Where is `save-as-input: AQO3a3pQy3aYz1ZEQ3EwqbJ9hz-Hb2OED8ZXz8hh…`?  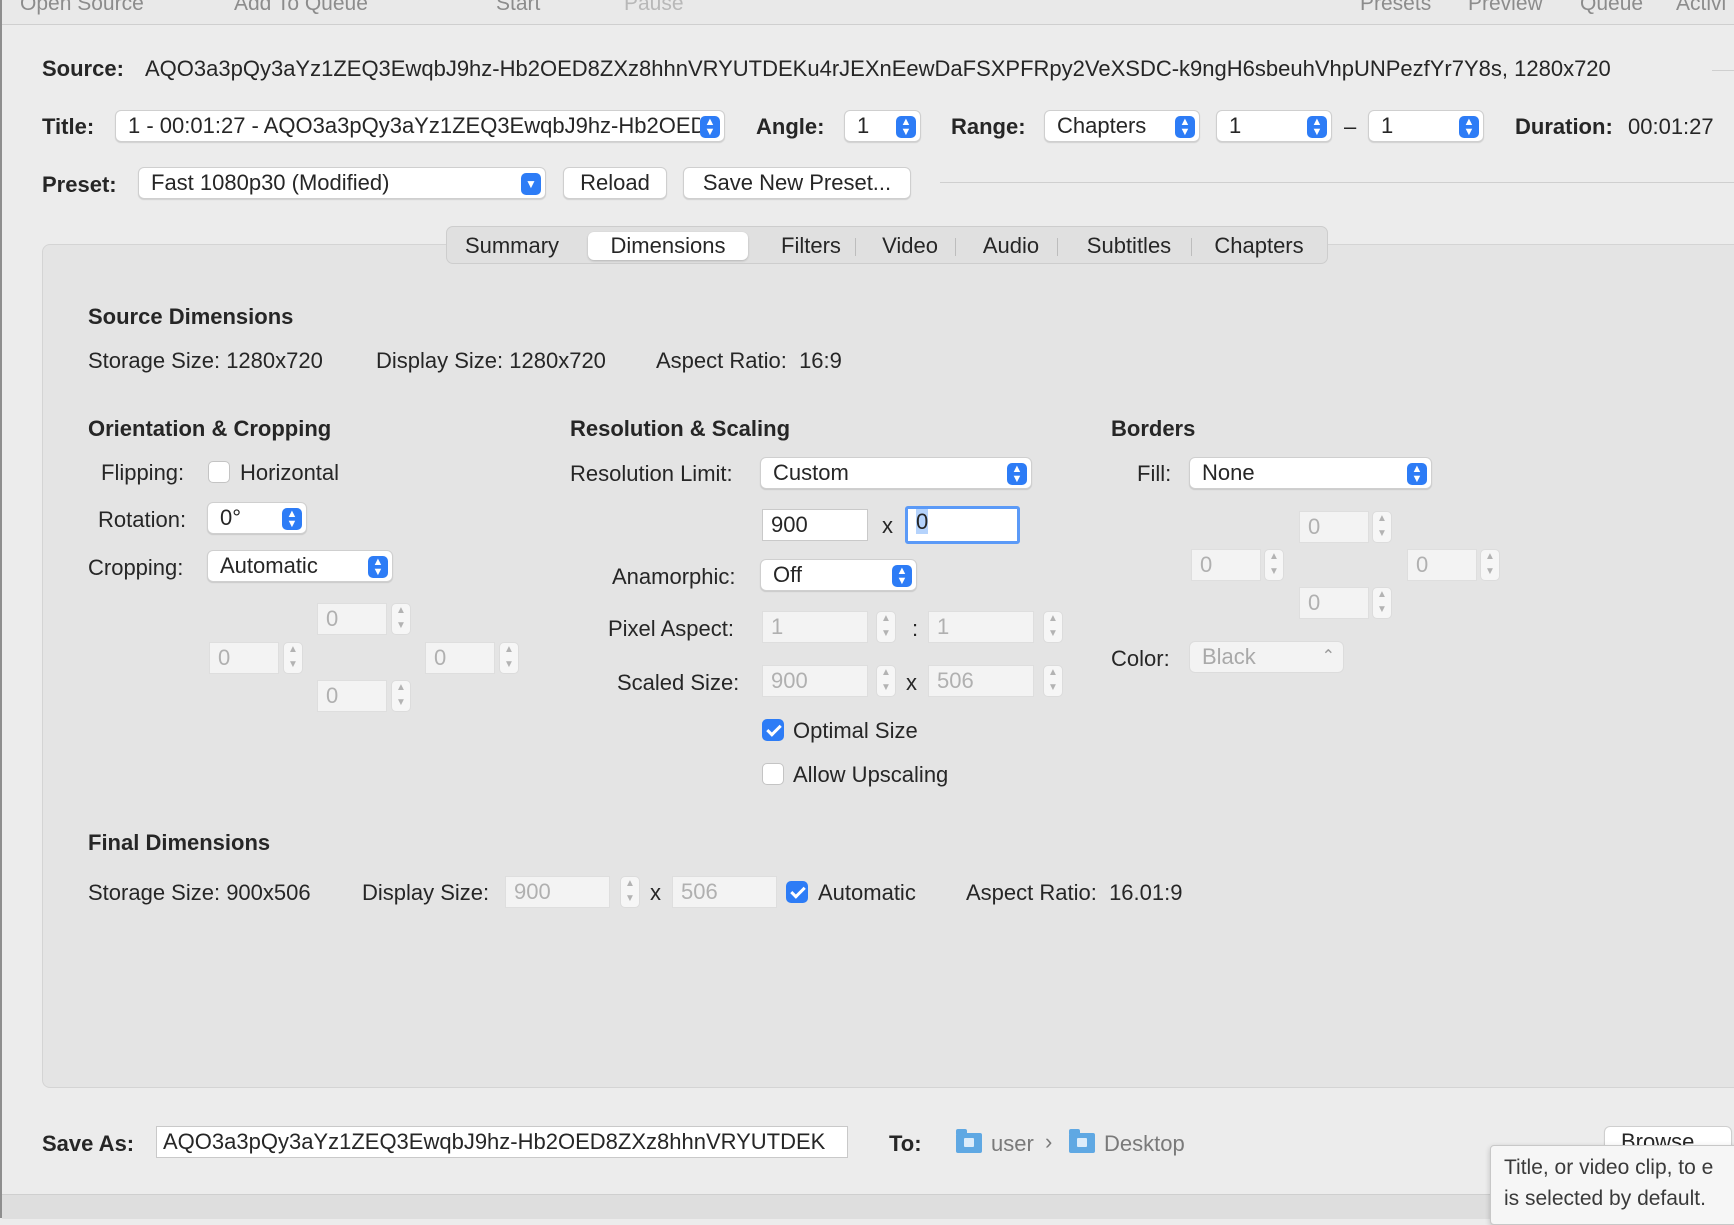
save-as-input: AQO3a3pQy3aYz1ZEQ3EwqbJ9hz-Hb2OED8ZXz8hh… is located at coordinates (502, 1142).